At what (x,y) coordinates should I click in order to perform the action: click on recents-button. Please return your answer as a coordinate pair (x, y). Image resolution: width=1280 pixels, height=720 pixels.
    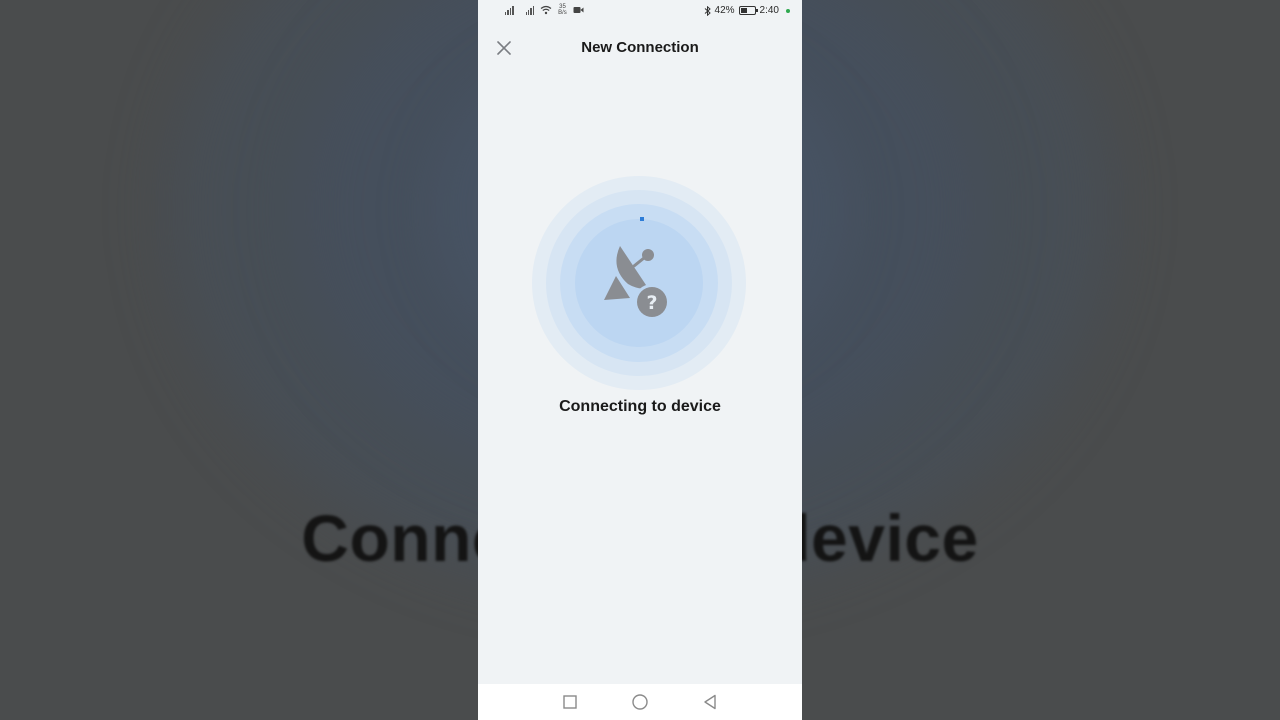
    Looking at the image, I should click on (570, 702).